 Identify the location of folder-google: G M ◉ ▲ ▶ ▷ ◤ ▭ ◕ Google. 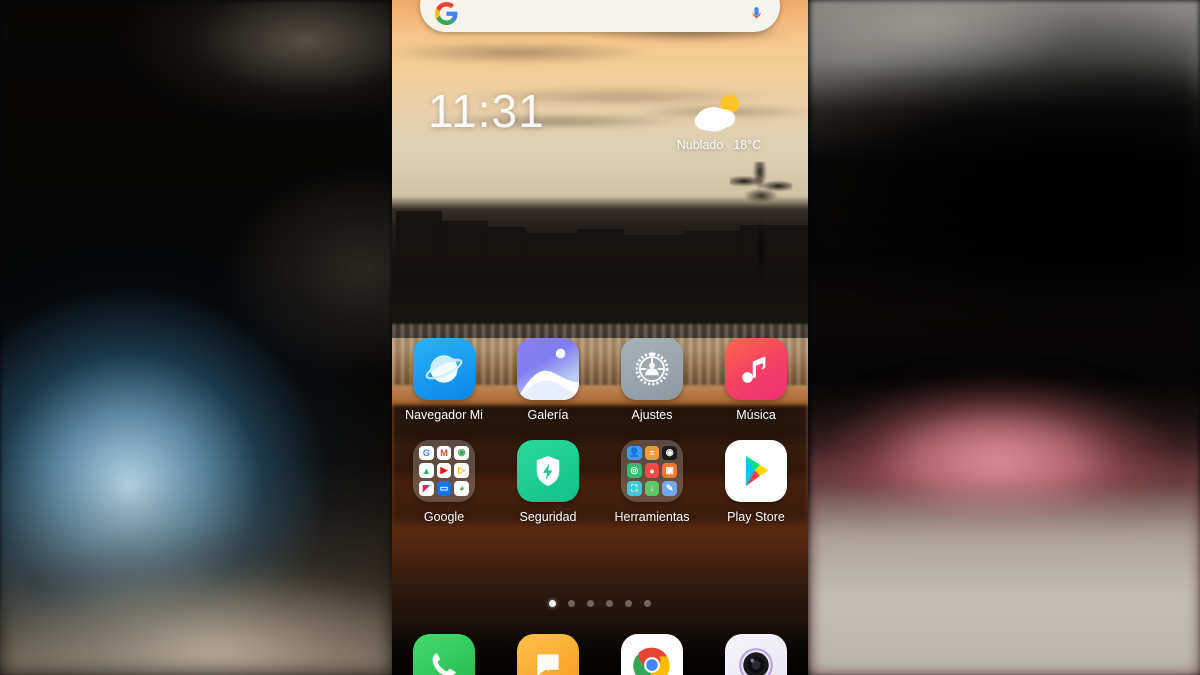
(444, 482).